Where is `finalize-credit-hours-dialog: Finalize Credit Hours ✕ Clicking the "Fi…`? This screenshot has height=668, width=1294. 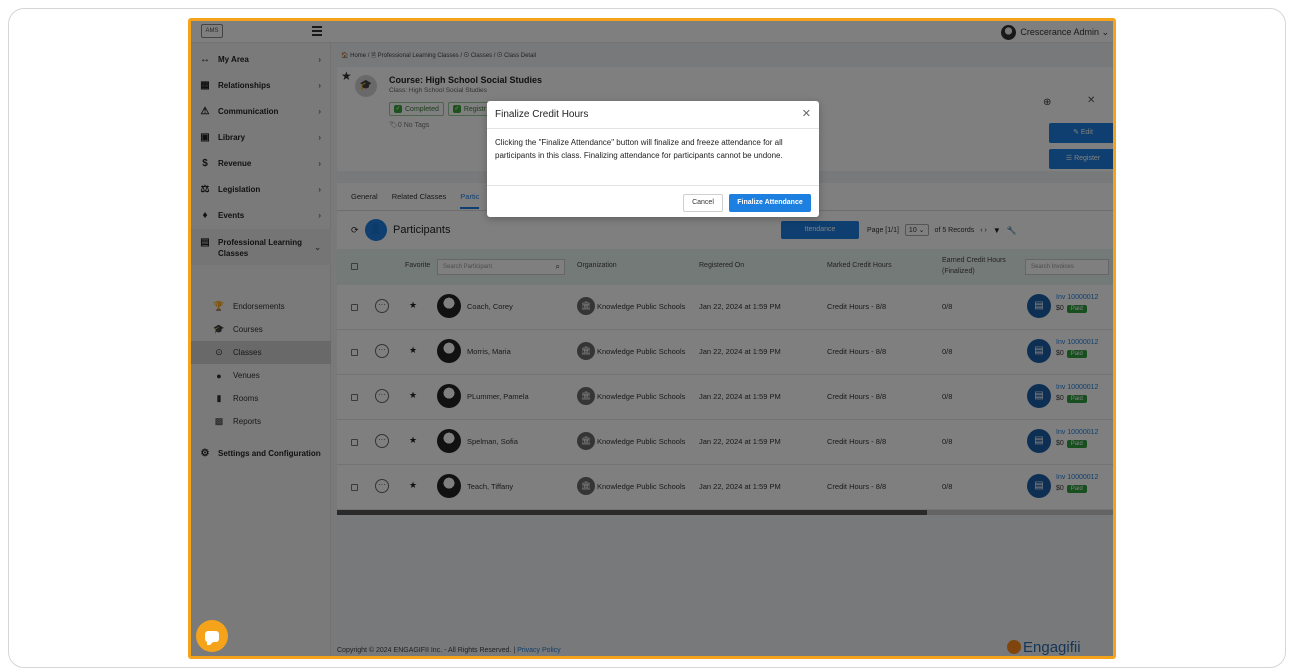 finalize-credit-hours-dialog: Finalize Credit Hours ✕ Clicking the "Fi… is located at coordinates (653, 159).